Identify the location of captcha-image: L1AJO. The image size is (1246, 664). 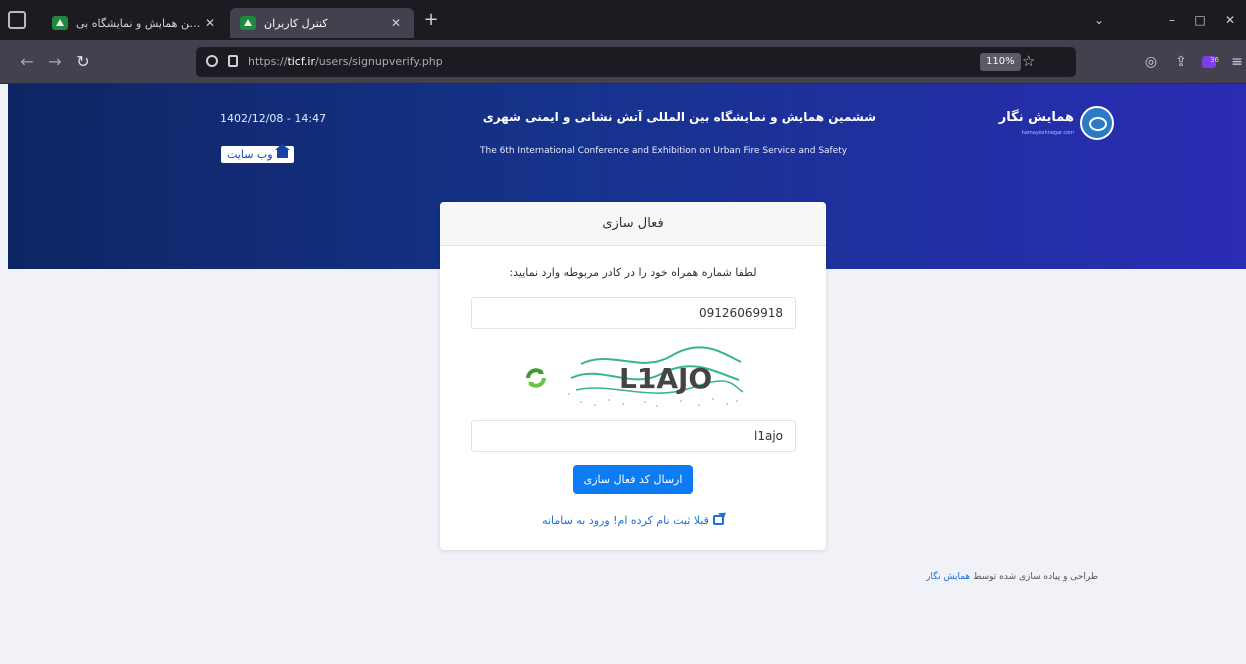
(653, 377).